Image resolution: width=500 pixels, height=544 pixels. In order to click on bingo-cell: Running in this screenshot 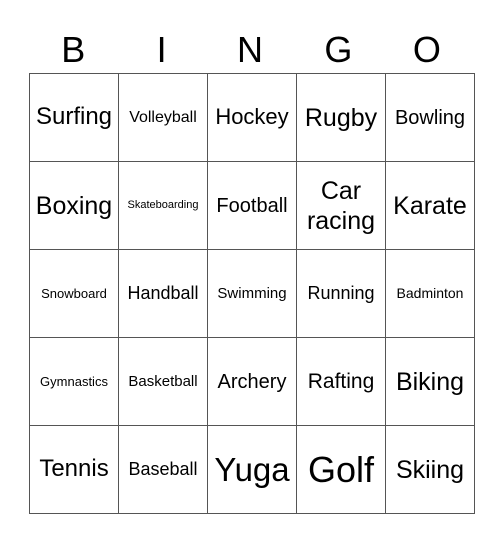, I will do `click(341, 293)`.